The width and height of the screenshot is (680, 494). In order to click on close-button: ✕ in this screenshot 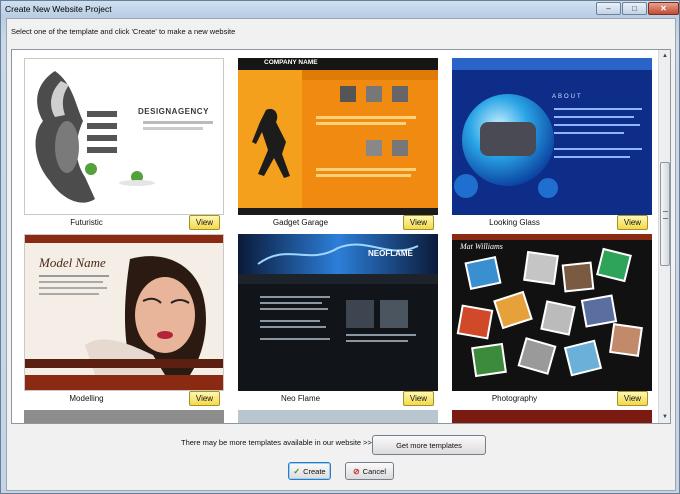, I will do `click(663, 8)`.